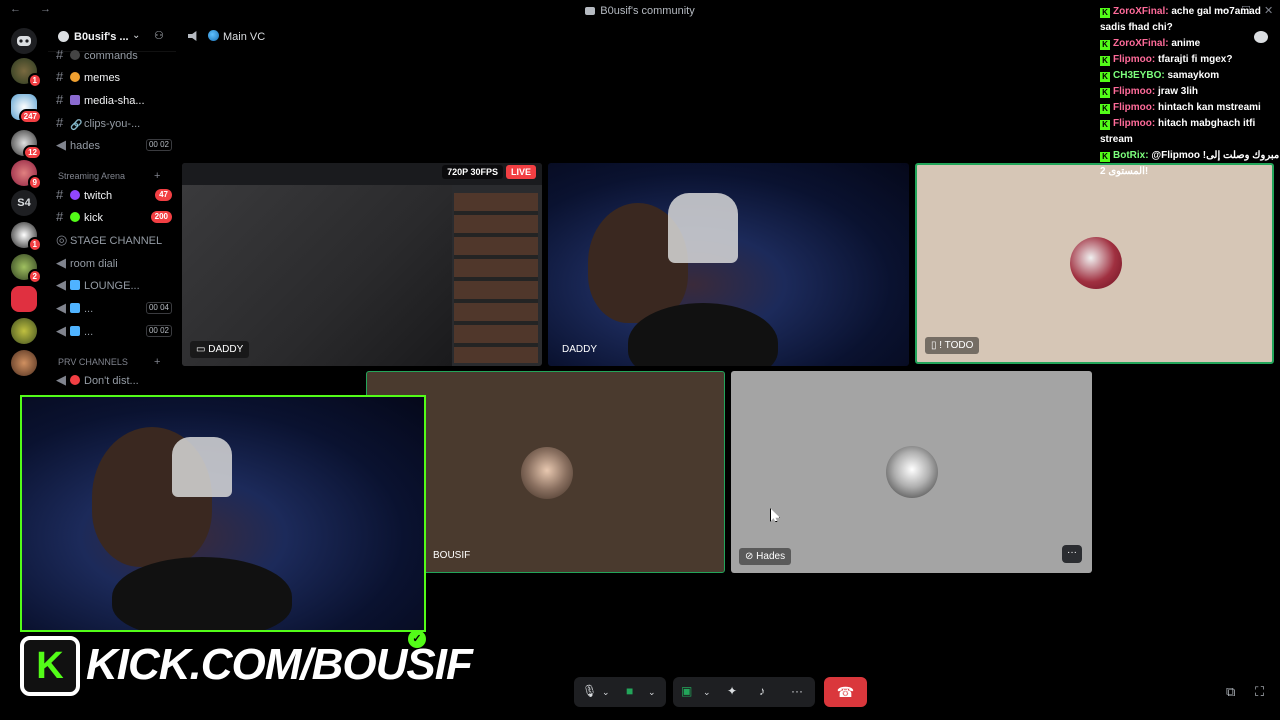  I want to click on channel-twitch: # twitch 47, so click(115, 195).